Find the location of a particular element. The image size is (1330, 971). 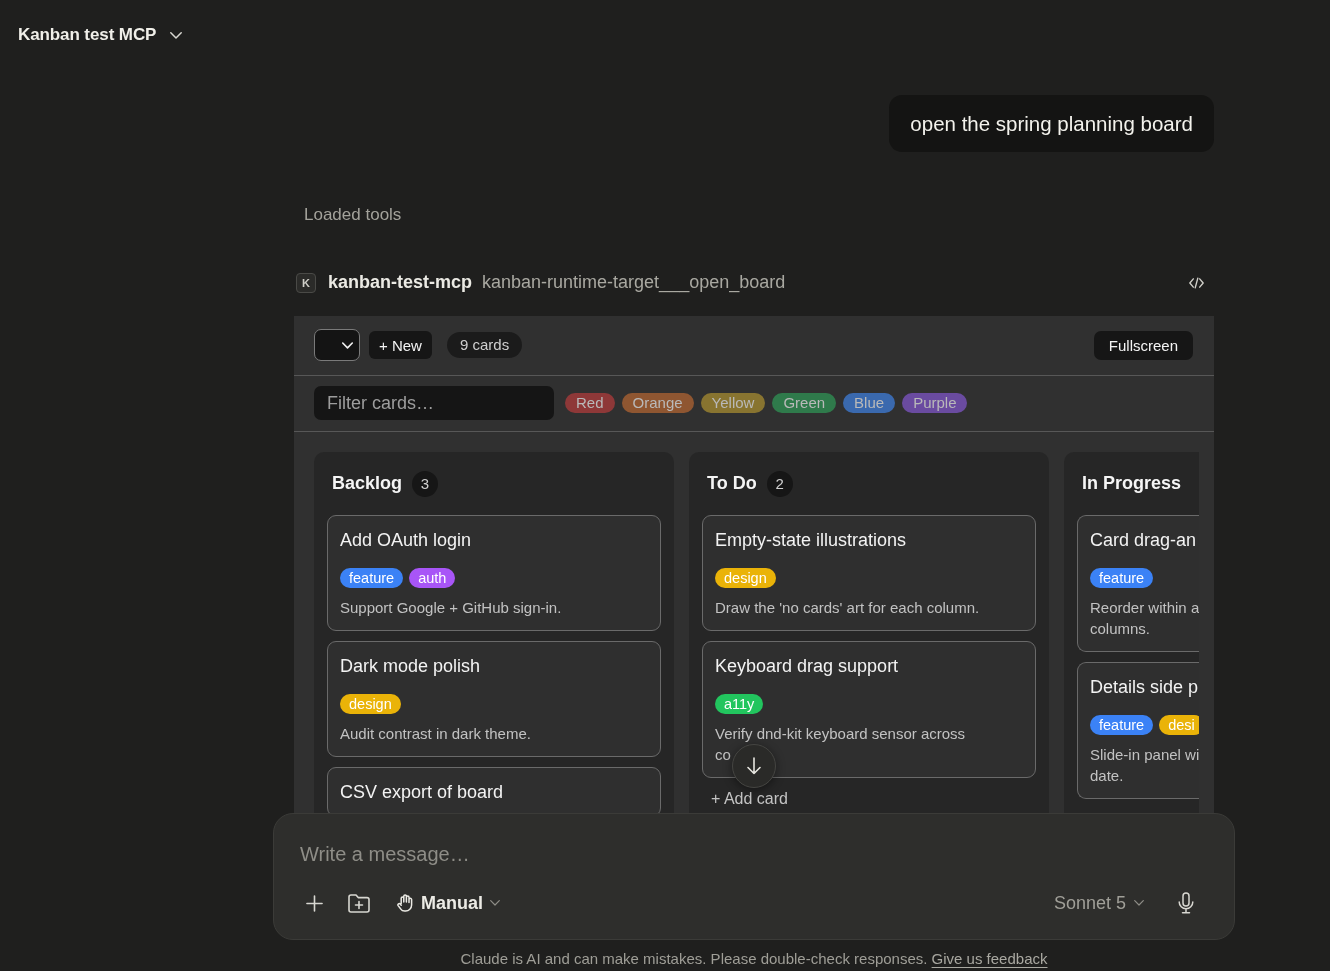

task-card: Empty-state illustrations design Draw the 'no cards' art for each column. is located at coordinates (869, 572).